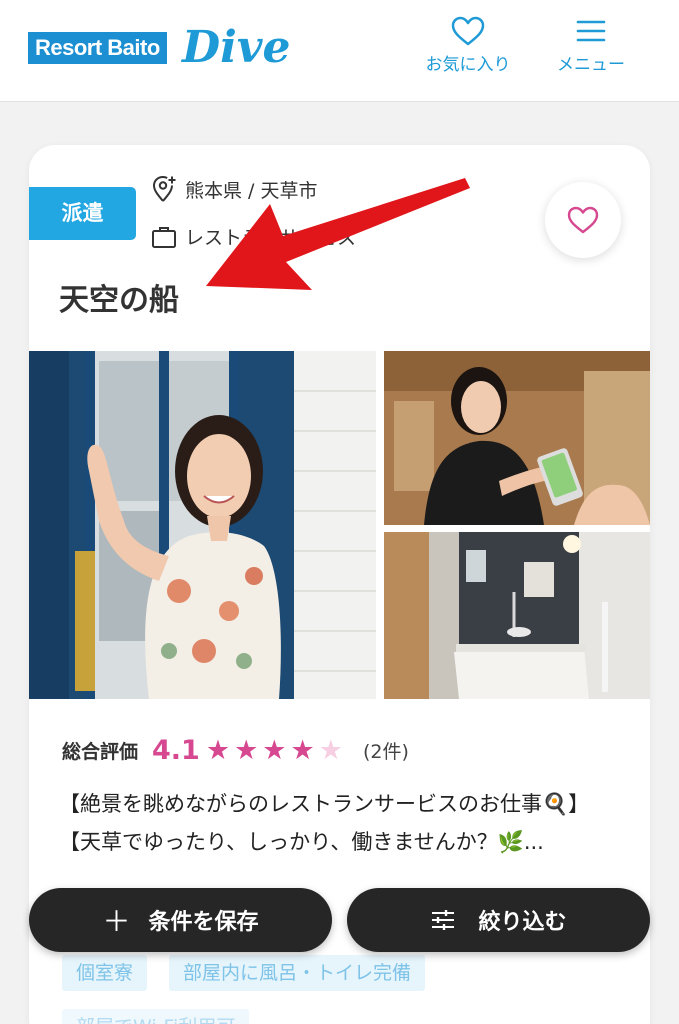 This screenshot has width=679, height=1024. I want to click on heart-icon, so click(583, 220).